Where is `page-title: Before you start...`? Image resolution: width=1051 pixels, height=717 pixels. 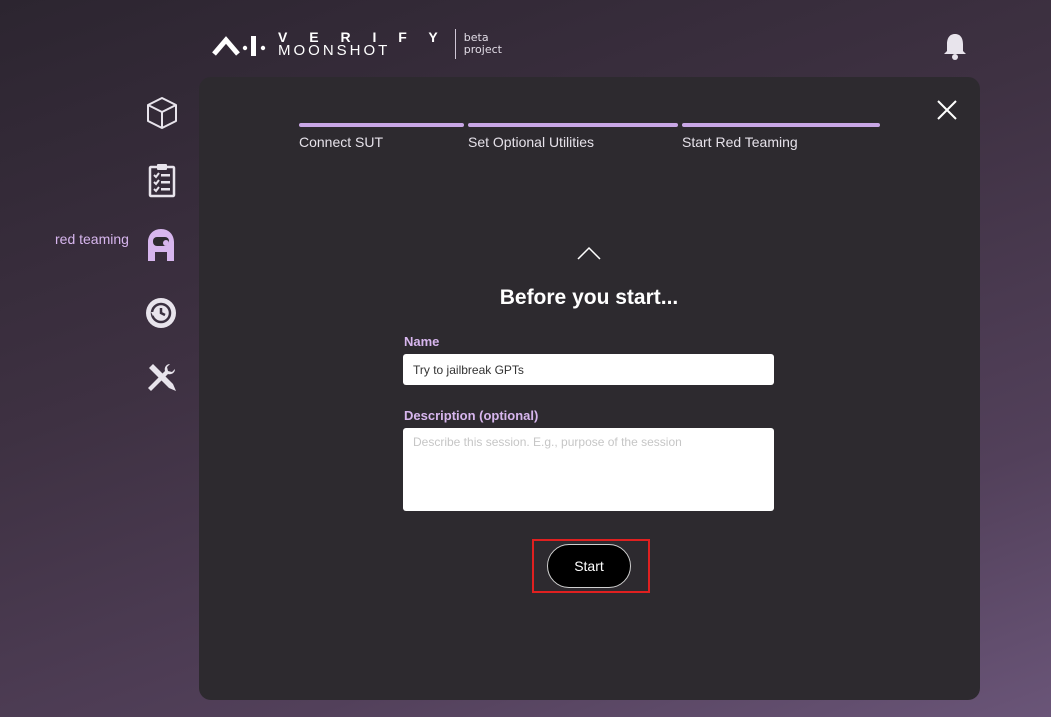 page-title: Before you start... is located at coordinates (589, 297).